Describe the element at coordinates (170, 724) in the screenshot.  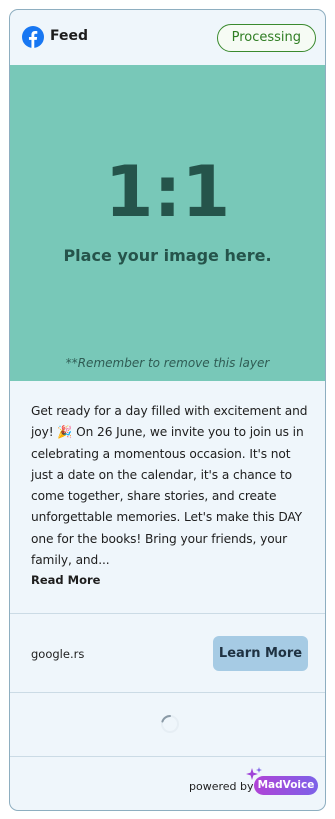
I see `loading-spinner-icon` at that location.